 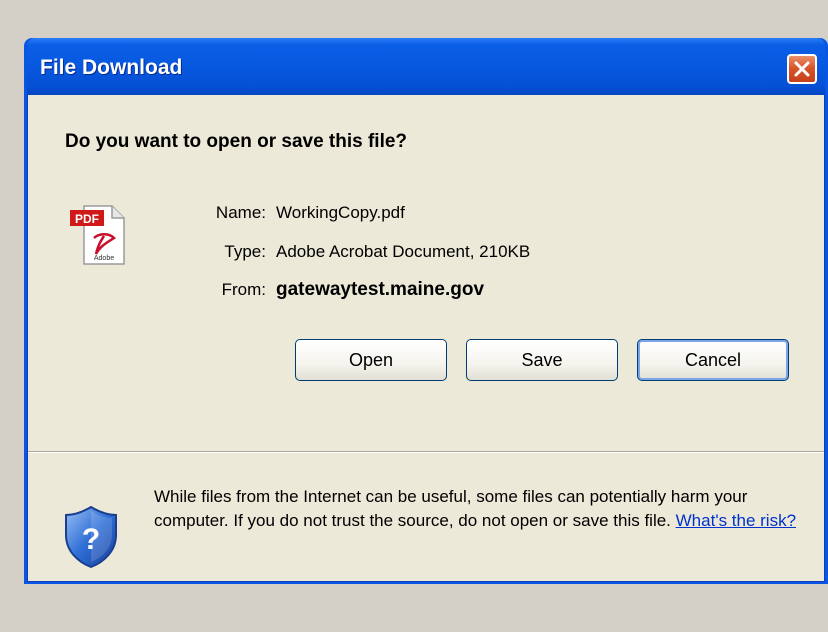 I want to click on file-source-value: gatewaytest.maine.gov, so click(x=380, y=289).